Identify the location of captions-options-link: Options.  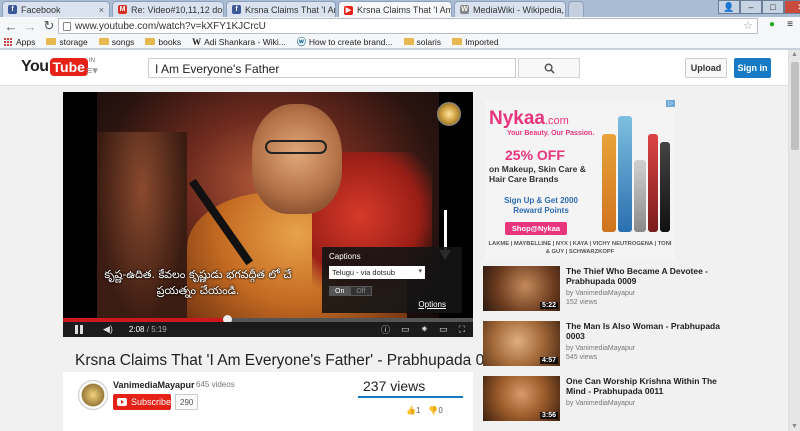
(432, 304).